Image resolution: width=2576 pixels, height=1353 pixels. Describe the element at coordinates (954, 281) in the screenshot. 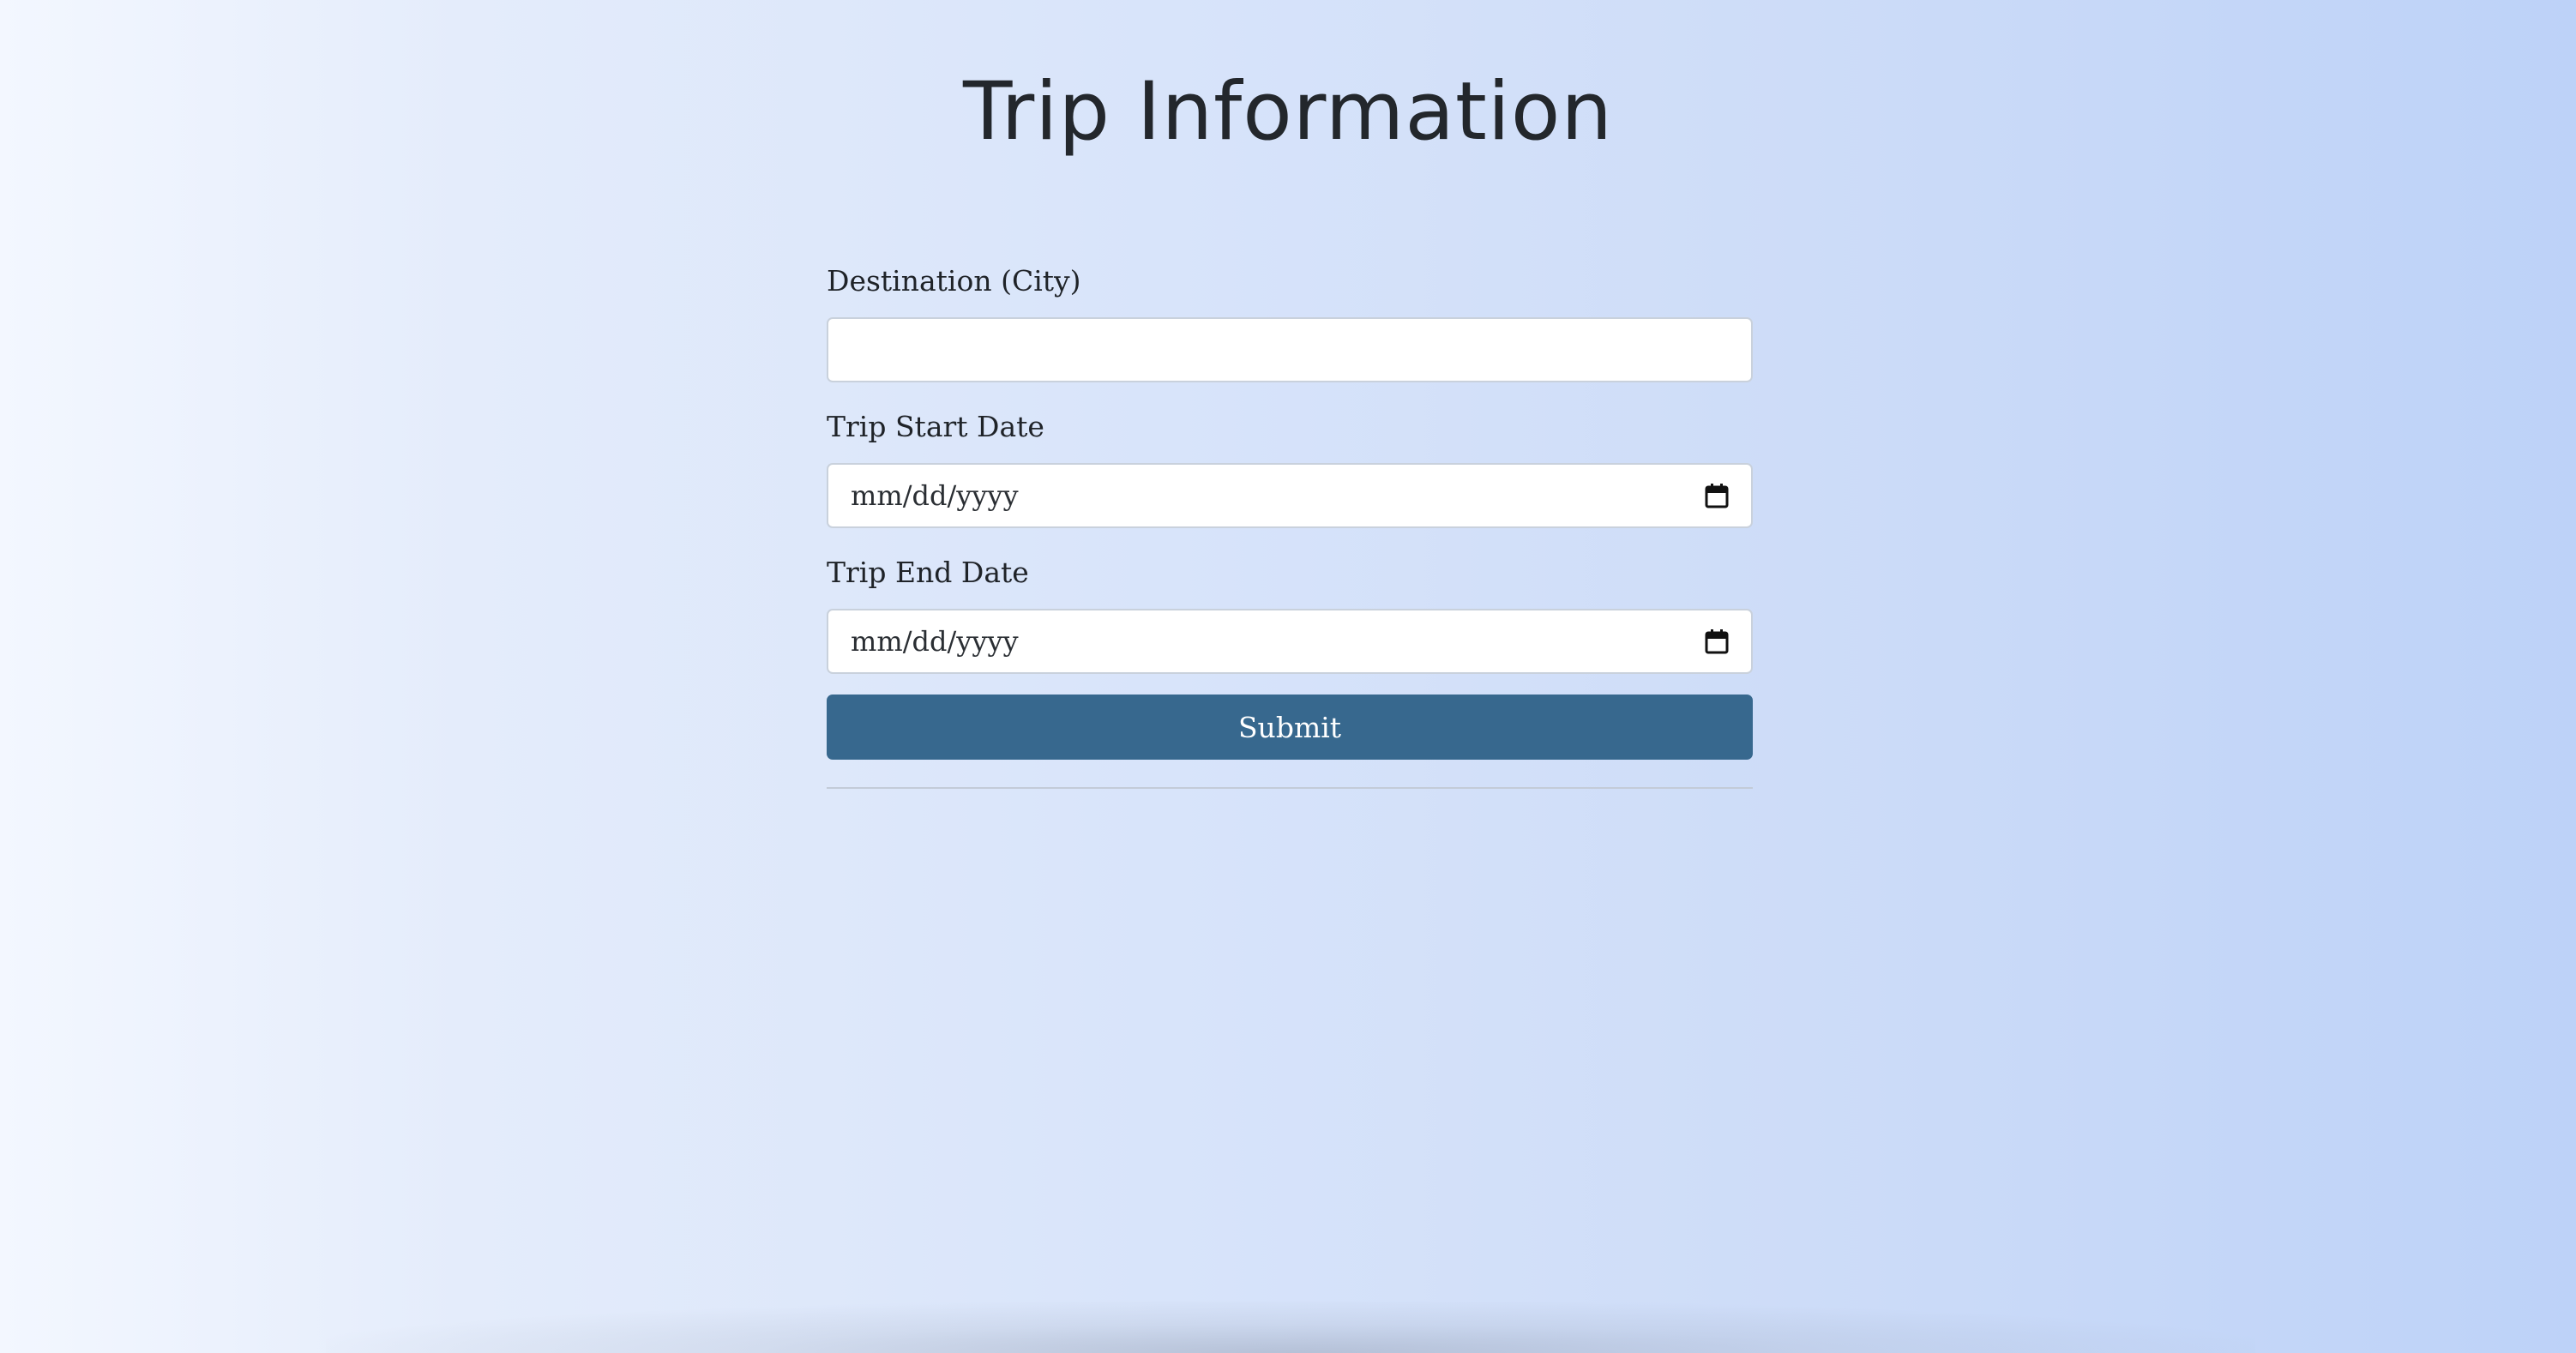

I see `destination-label: Destination (City)` at that location.